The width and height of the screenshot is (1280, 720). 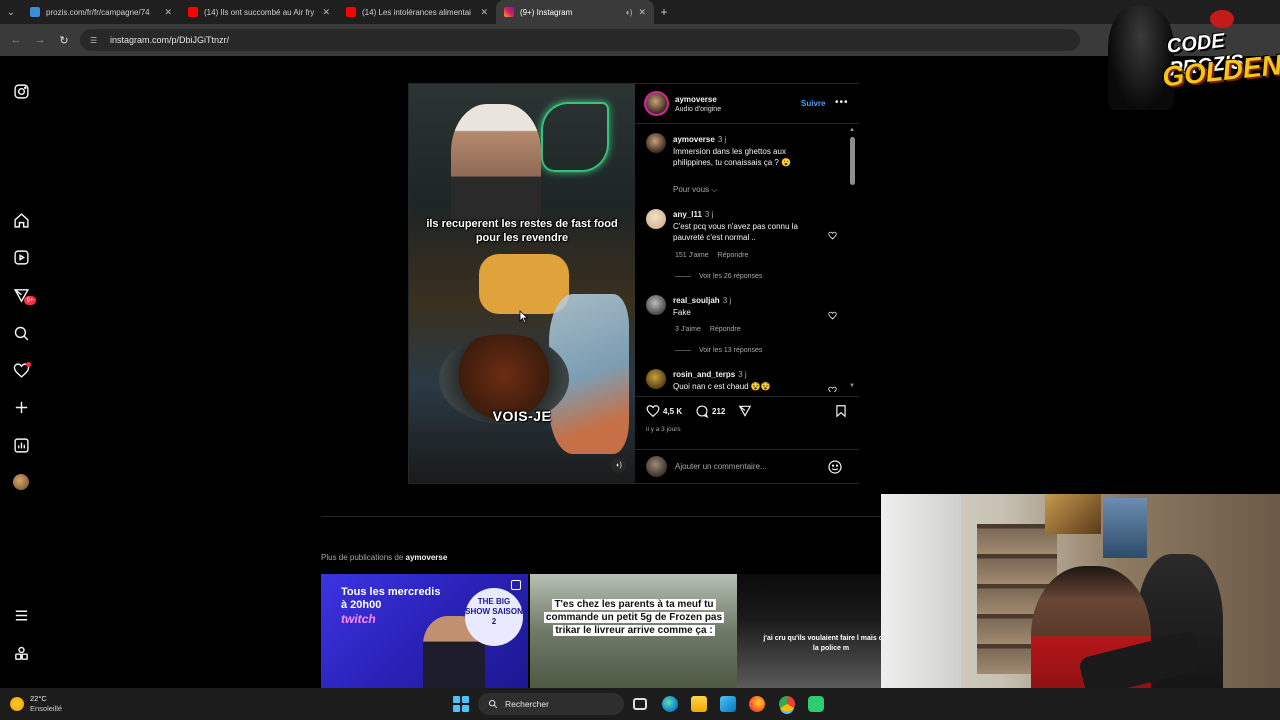 I want to click on comment-username: rosin_and_terps 3 j, so click(x=710, y=374).